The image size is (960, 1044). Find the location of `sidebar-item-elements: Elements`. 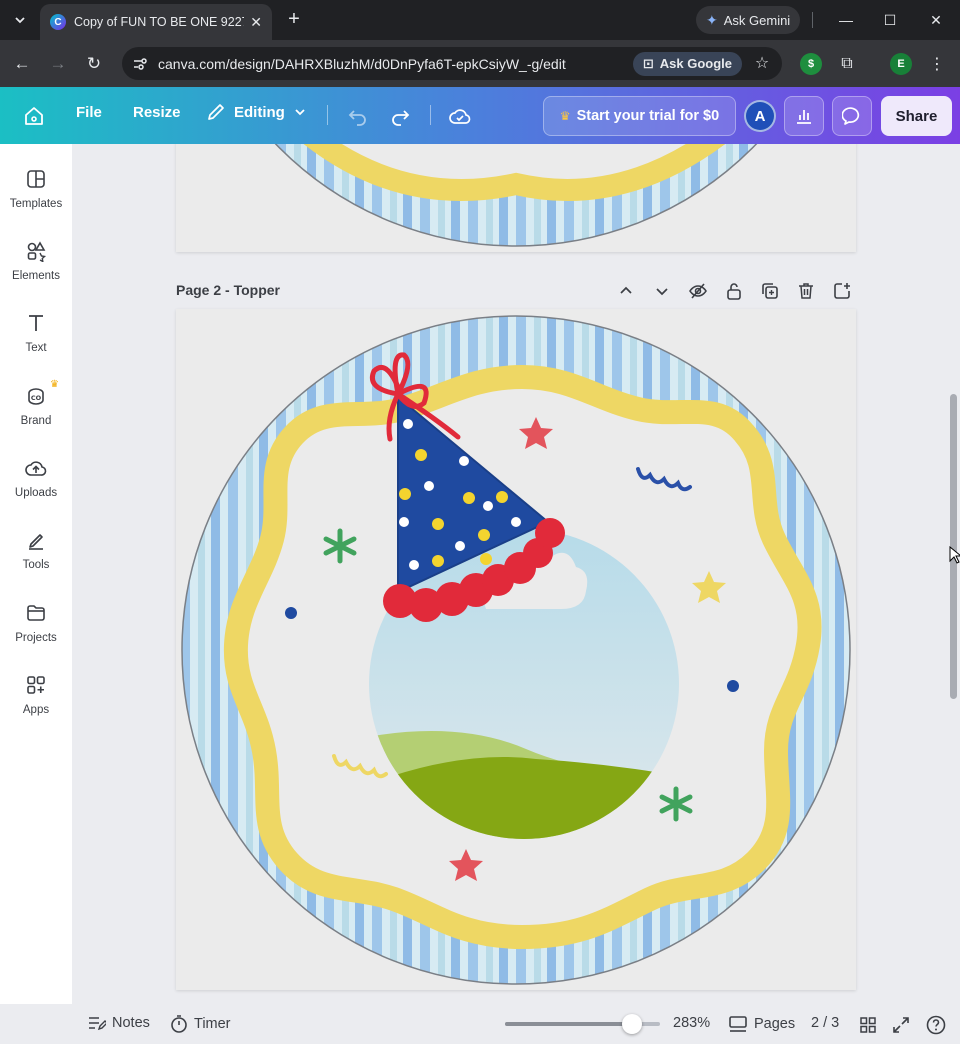

sidebar-item-elements: Elements is located at coordinates (36, 268).